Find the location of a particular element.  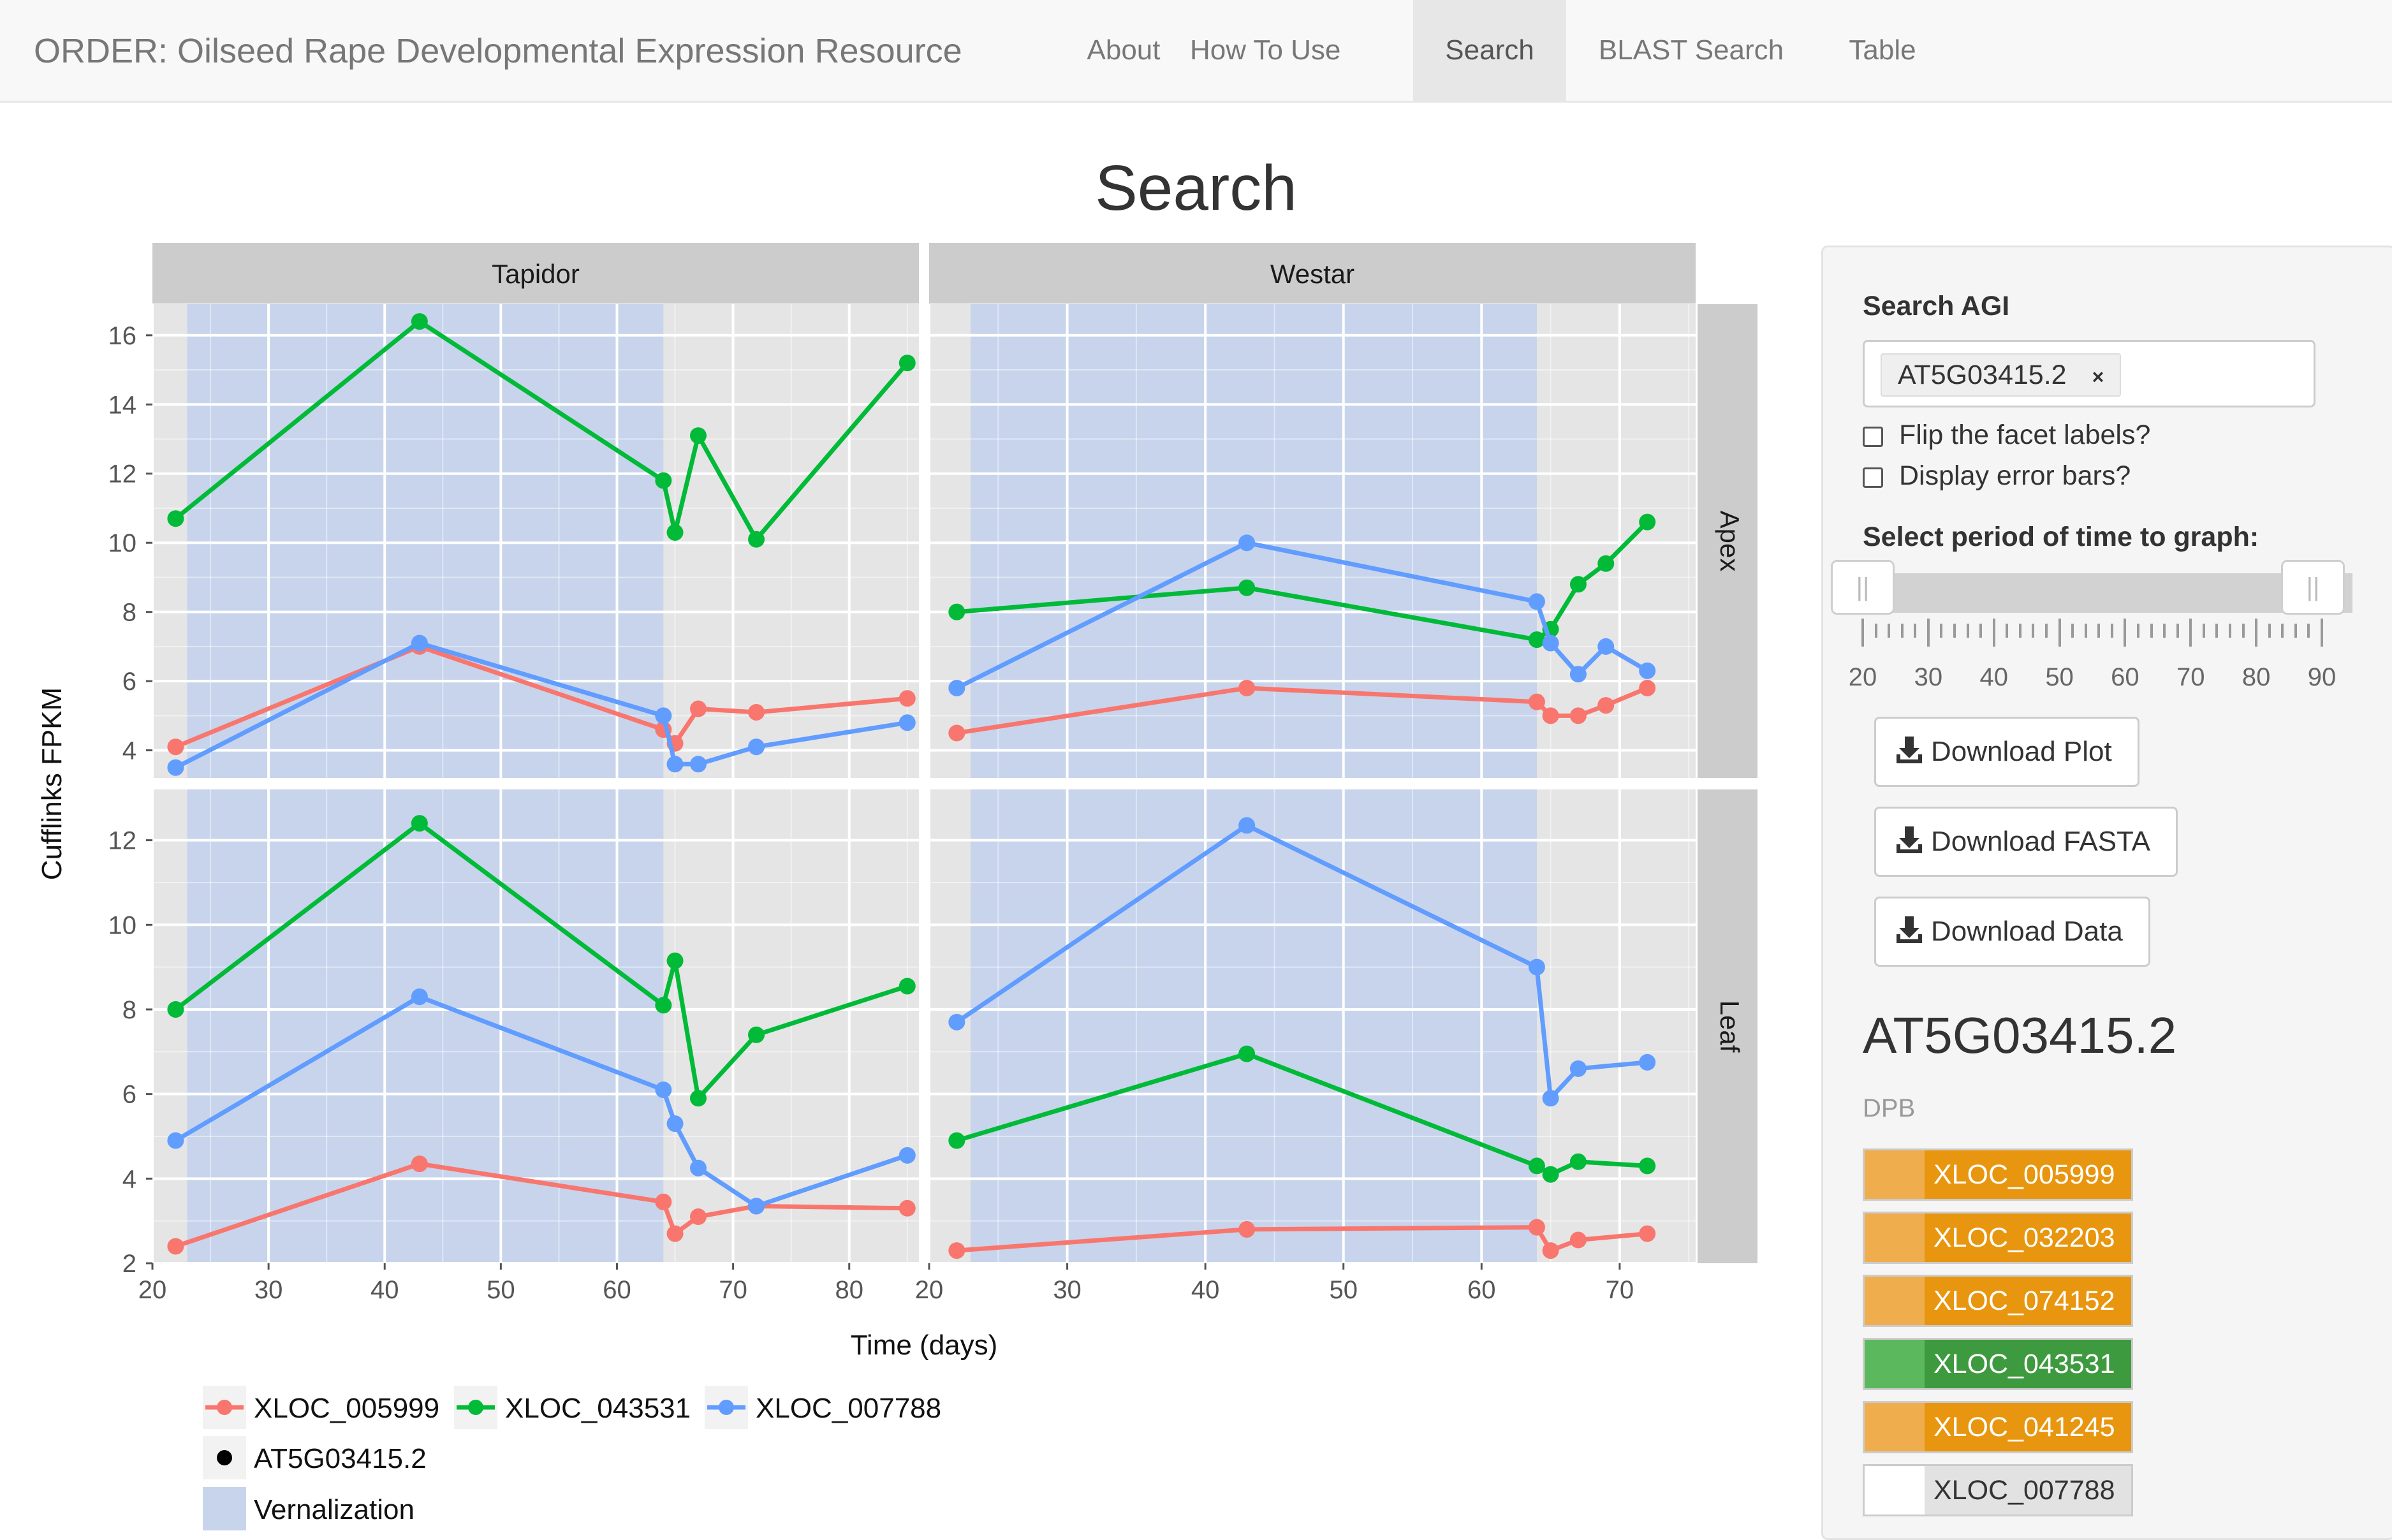

download-fasta-button: Download FASTA is located at coordinates (2026, 842).